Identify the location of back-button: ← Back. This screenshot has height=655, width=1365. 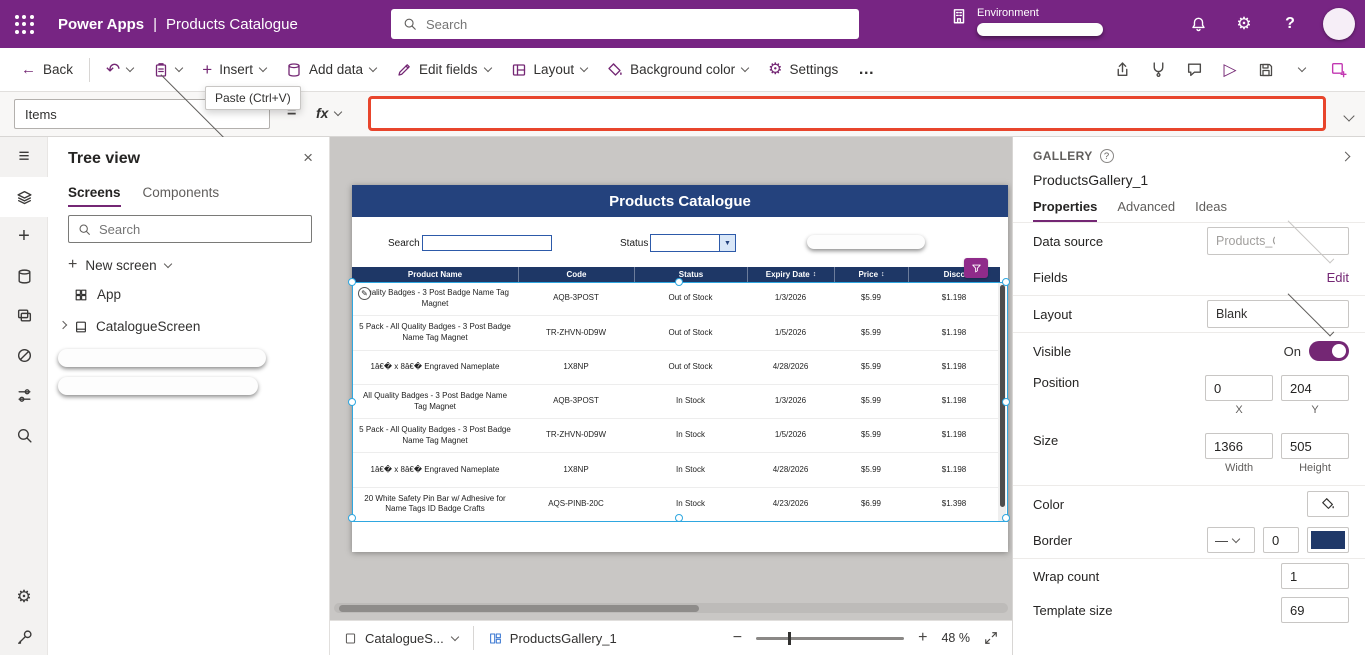
(47, 69).